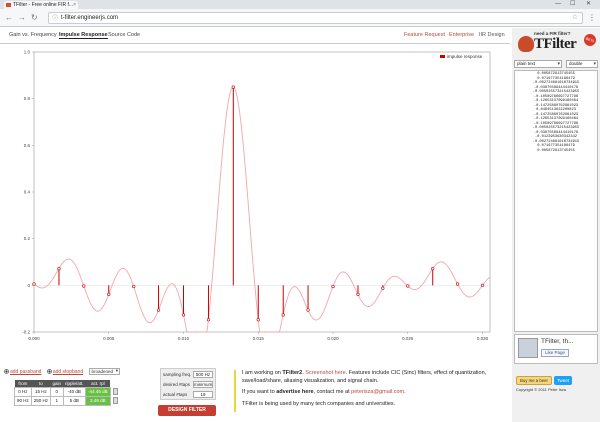  Describe the element at coordinates (572, 4) in the screenshot. I see `maximize-icon: ☐` at that location.